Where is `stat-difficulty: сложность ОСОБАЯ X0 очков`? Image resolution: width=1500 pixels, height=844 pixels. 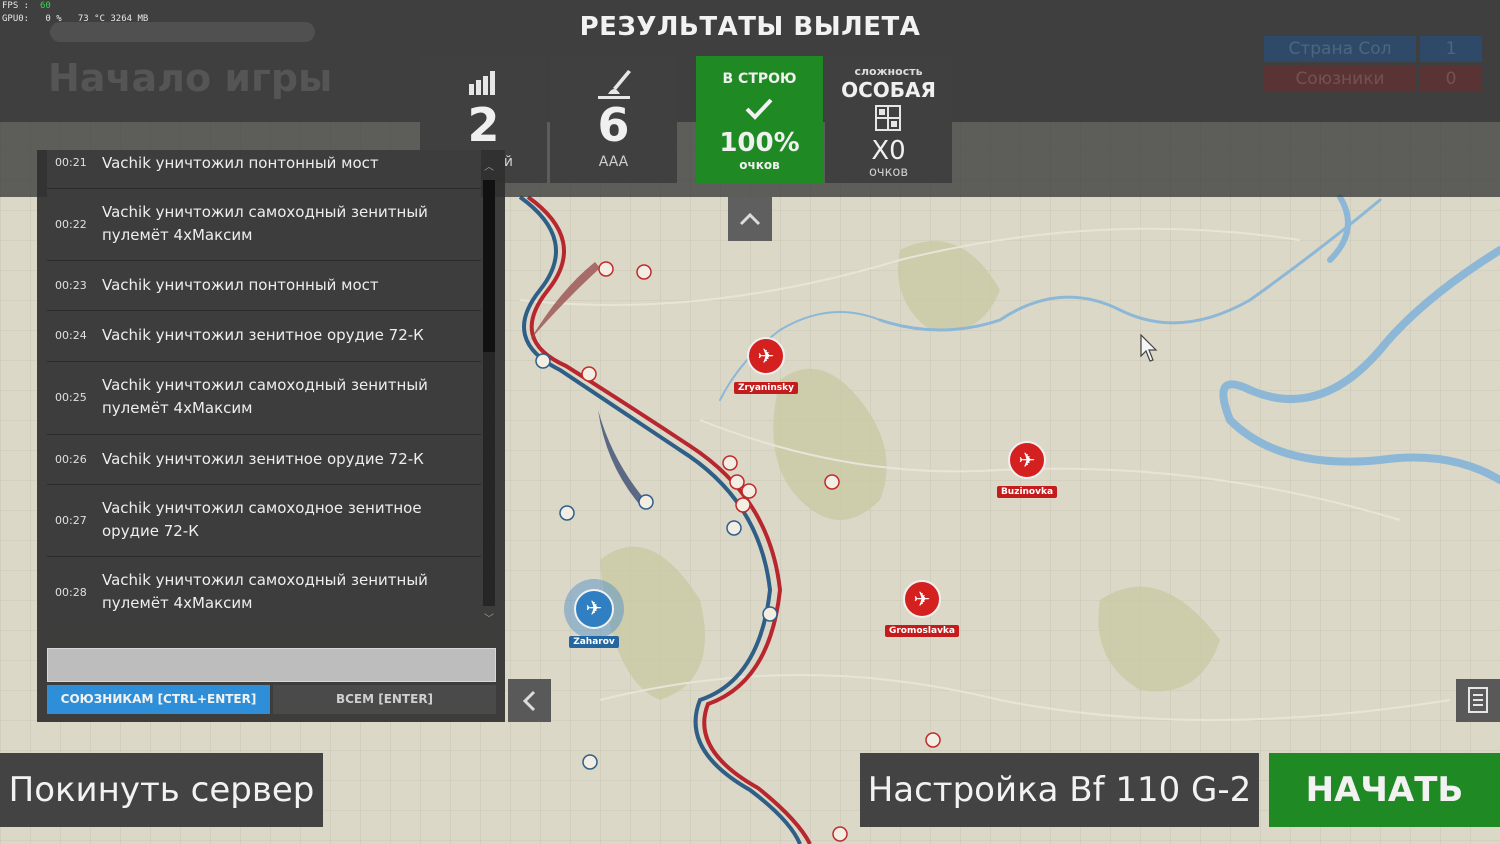 stat-difficulty: сложность ОСОБАЯ X0 очков is located at coordinates (888, 119).